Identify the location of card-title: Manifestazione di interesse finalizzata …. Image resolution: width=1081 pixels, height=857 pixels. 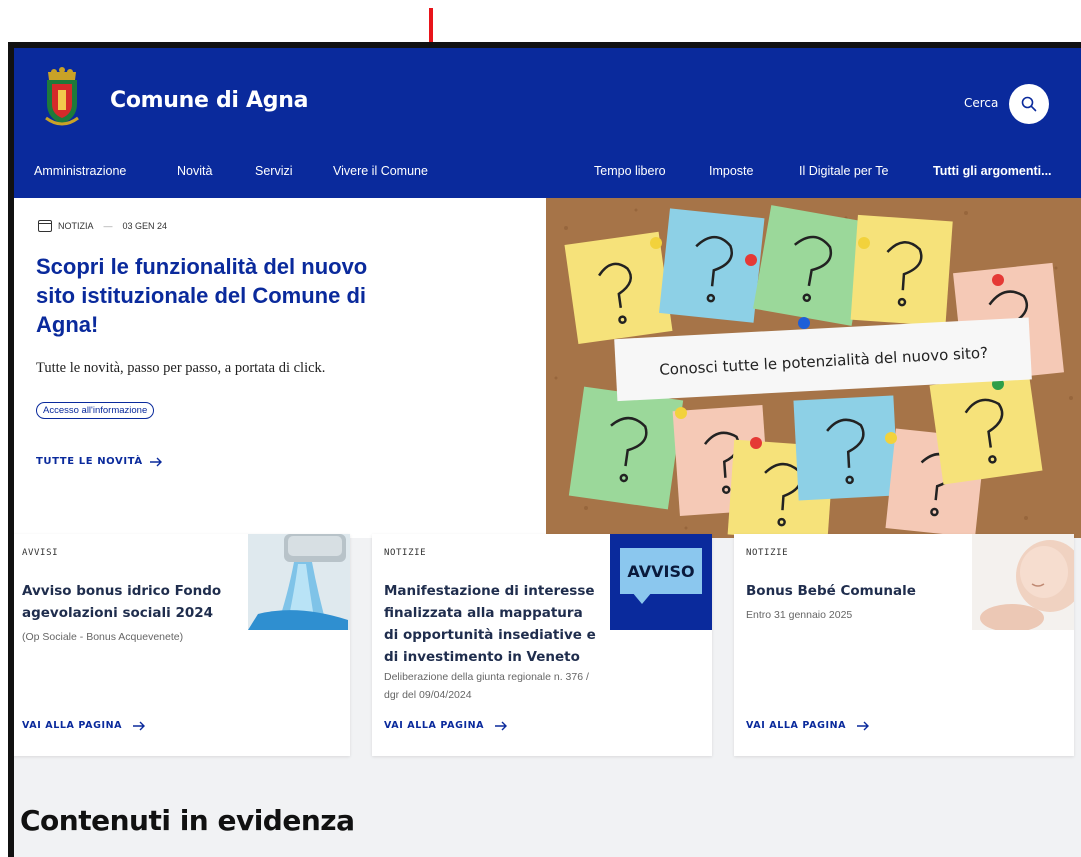
(491, 624).